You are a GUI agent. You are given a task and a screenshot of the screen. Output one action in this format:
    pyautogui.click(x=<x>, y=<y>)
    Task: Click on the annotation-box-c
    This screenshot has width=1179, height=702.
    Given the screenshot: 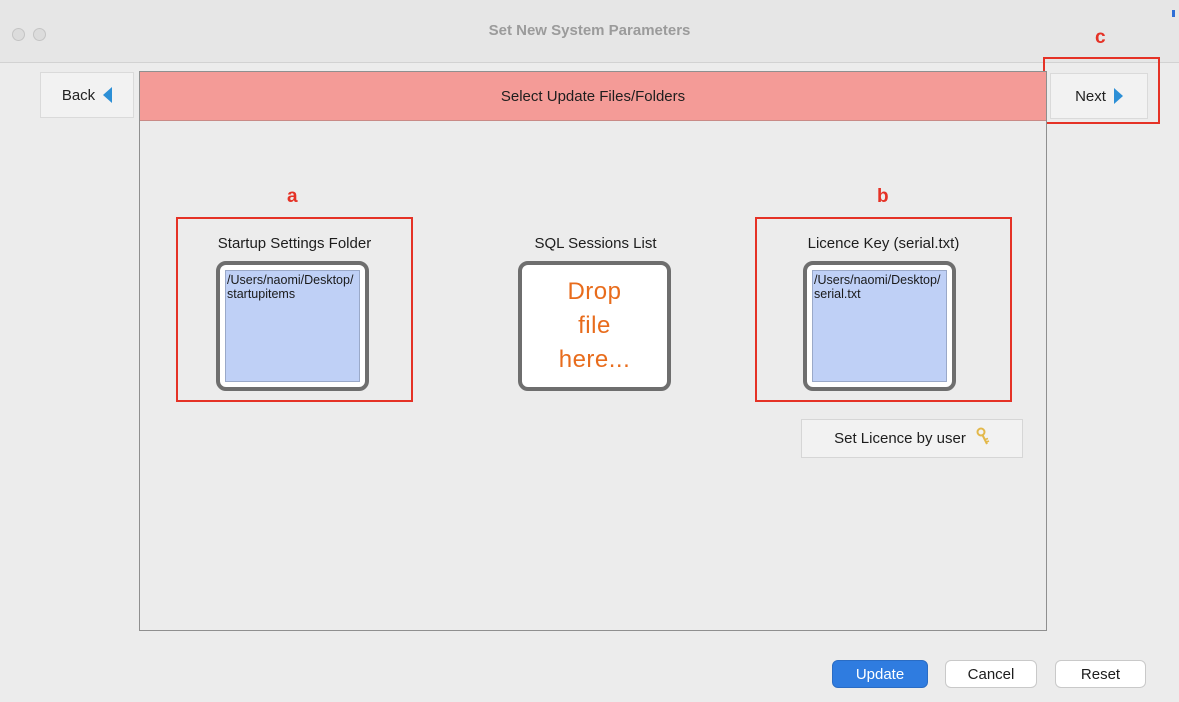 What is the action you would take?
    pyautogui.click(x=1101, y=90)
    